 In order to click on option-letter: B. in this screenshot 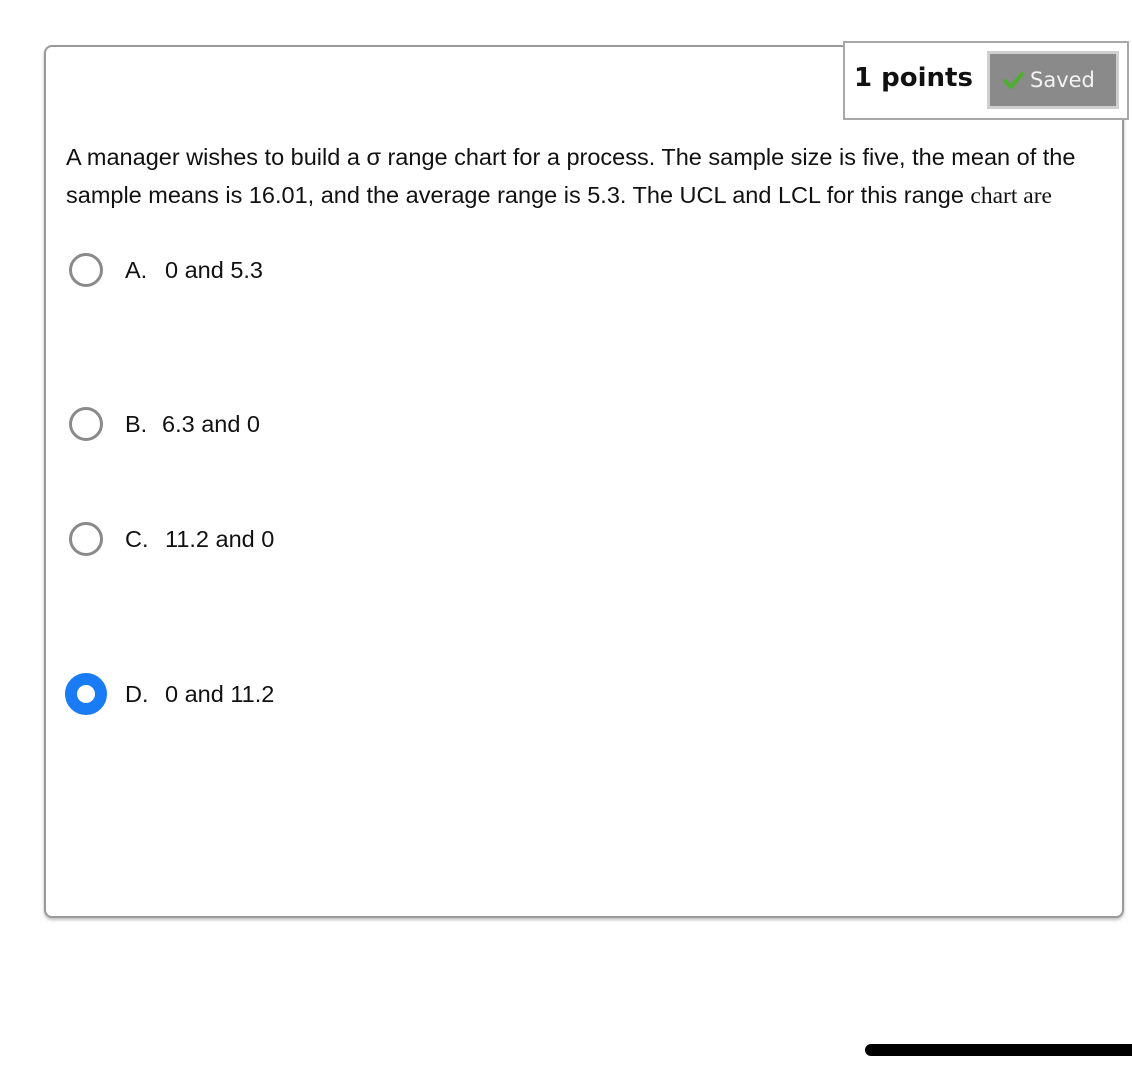, I will do `click(136, 423)`.